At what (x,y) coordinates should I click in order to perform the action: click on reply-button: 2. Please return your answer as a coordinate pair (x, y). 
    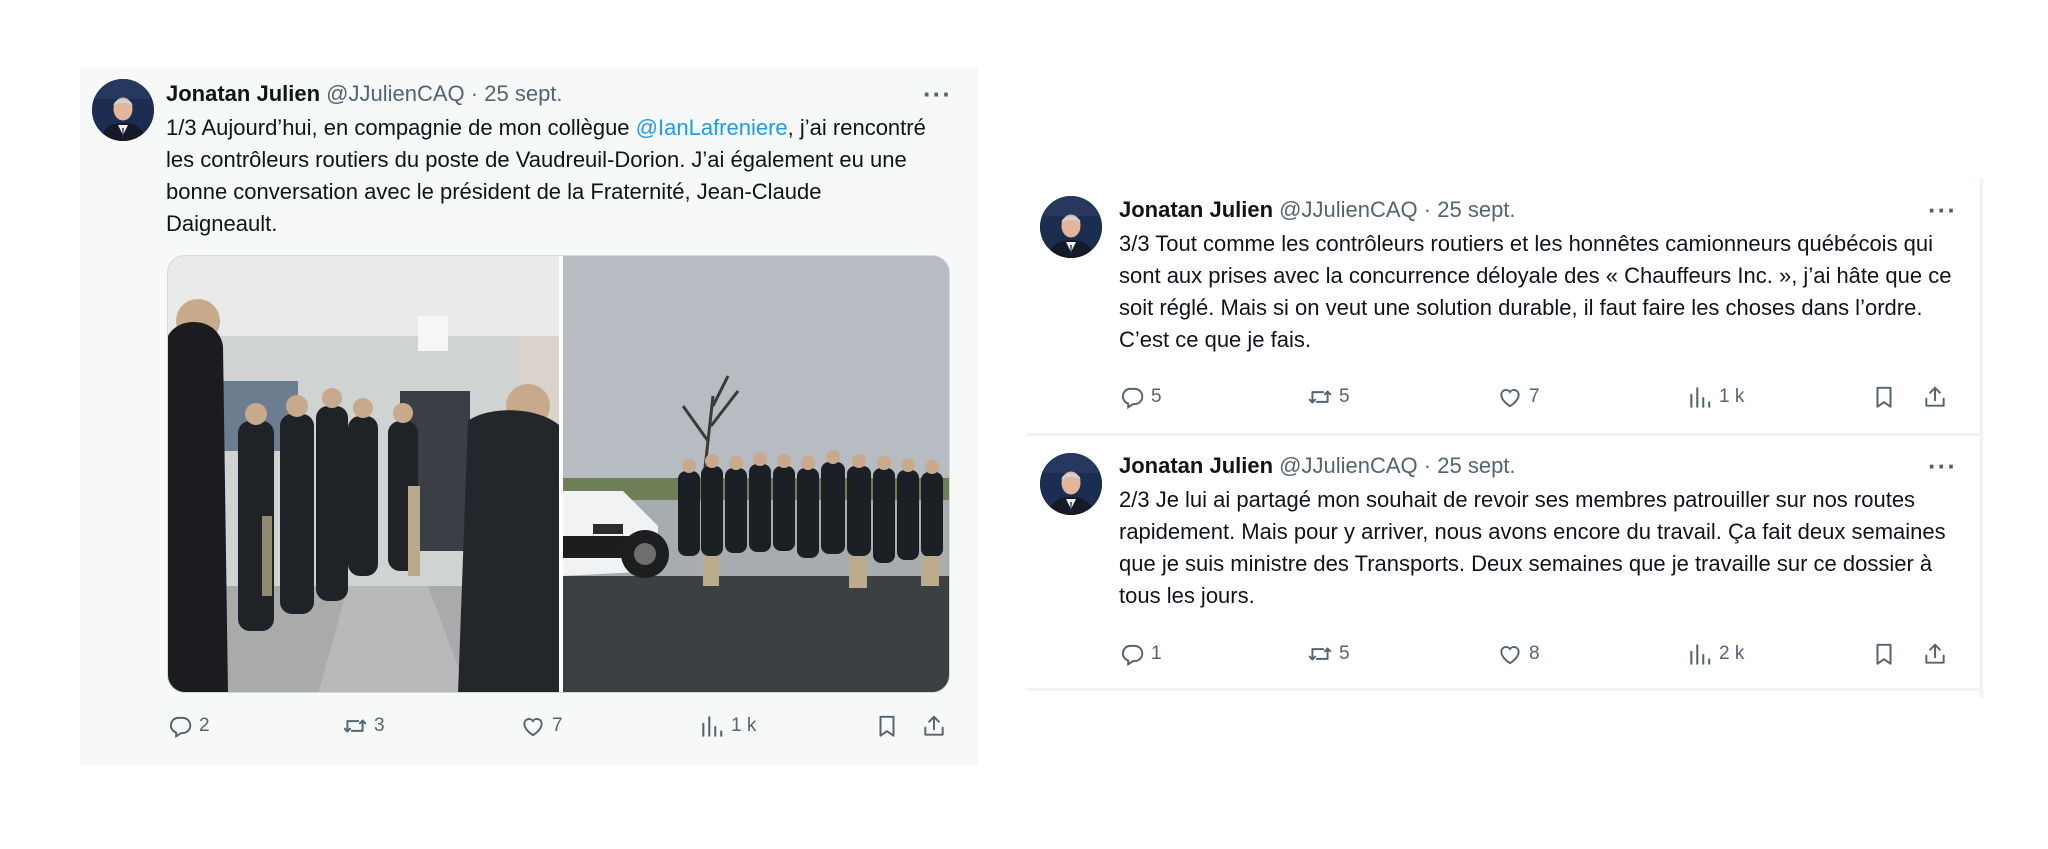
    Looking at the image, I should click on (188, 726).